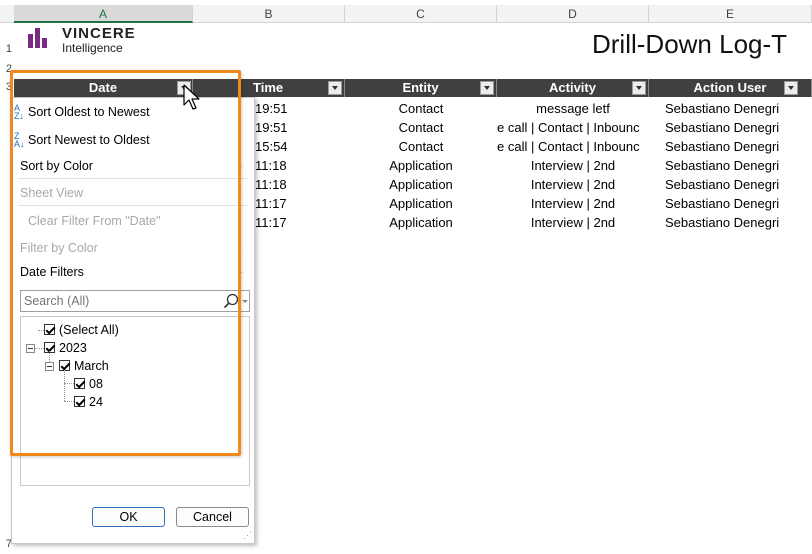 This screenshot has height=554, width=812. Describe the element at coordinates (730, 87) in the screenshot. I see `header-action-user-label: Action User` at that location.